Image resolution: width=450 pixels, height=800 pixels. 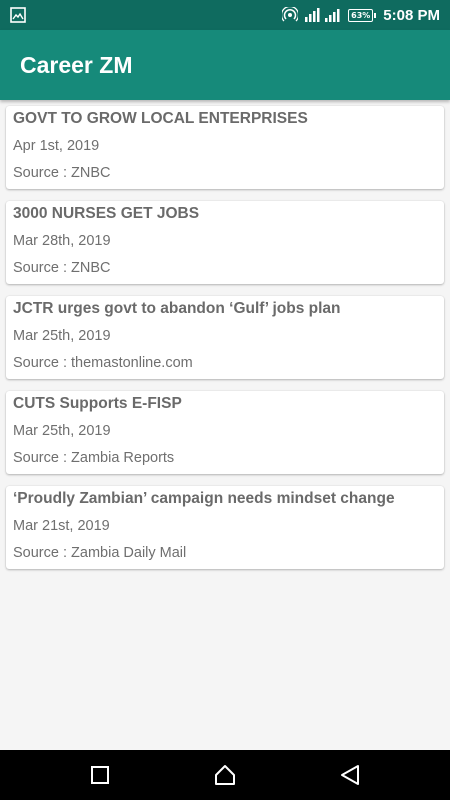 I want to click on signal-icon, so click(x=322, y=15).